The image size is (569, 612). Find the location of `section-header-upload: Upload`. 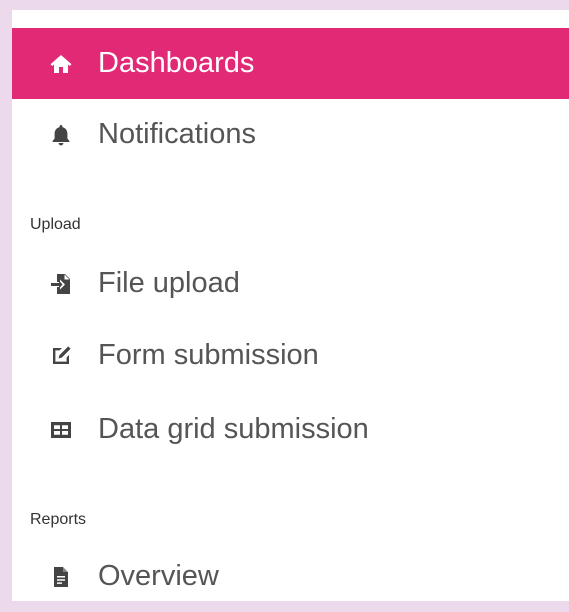

section-header-upload: Upload is located at coordinates (55, 224).